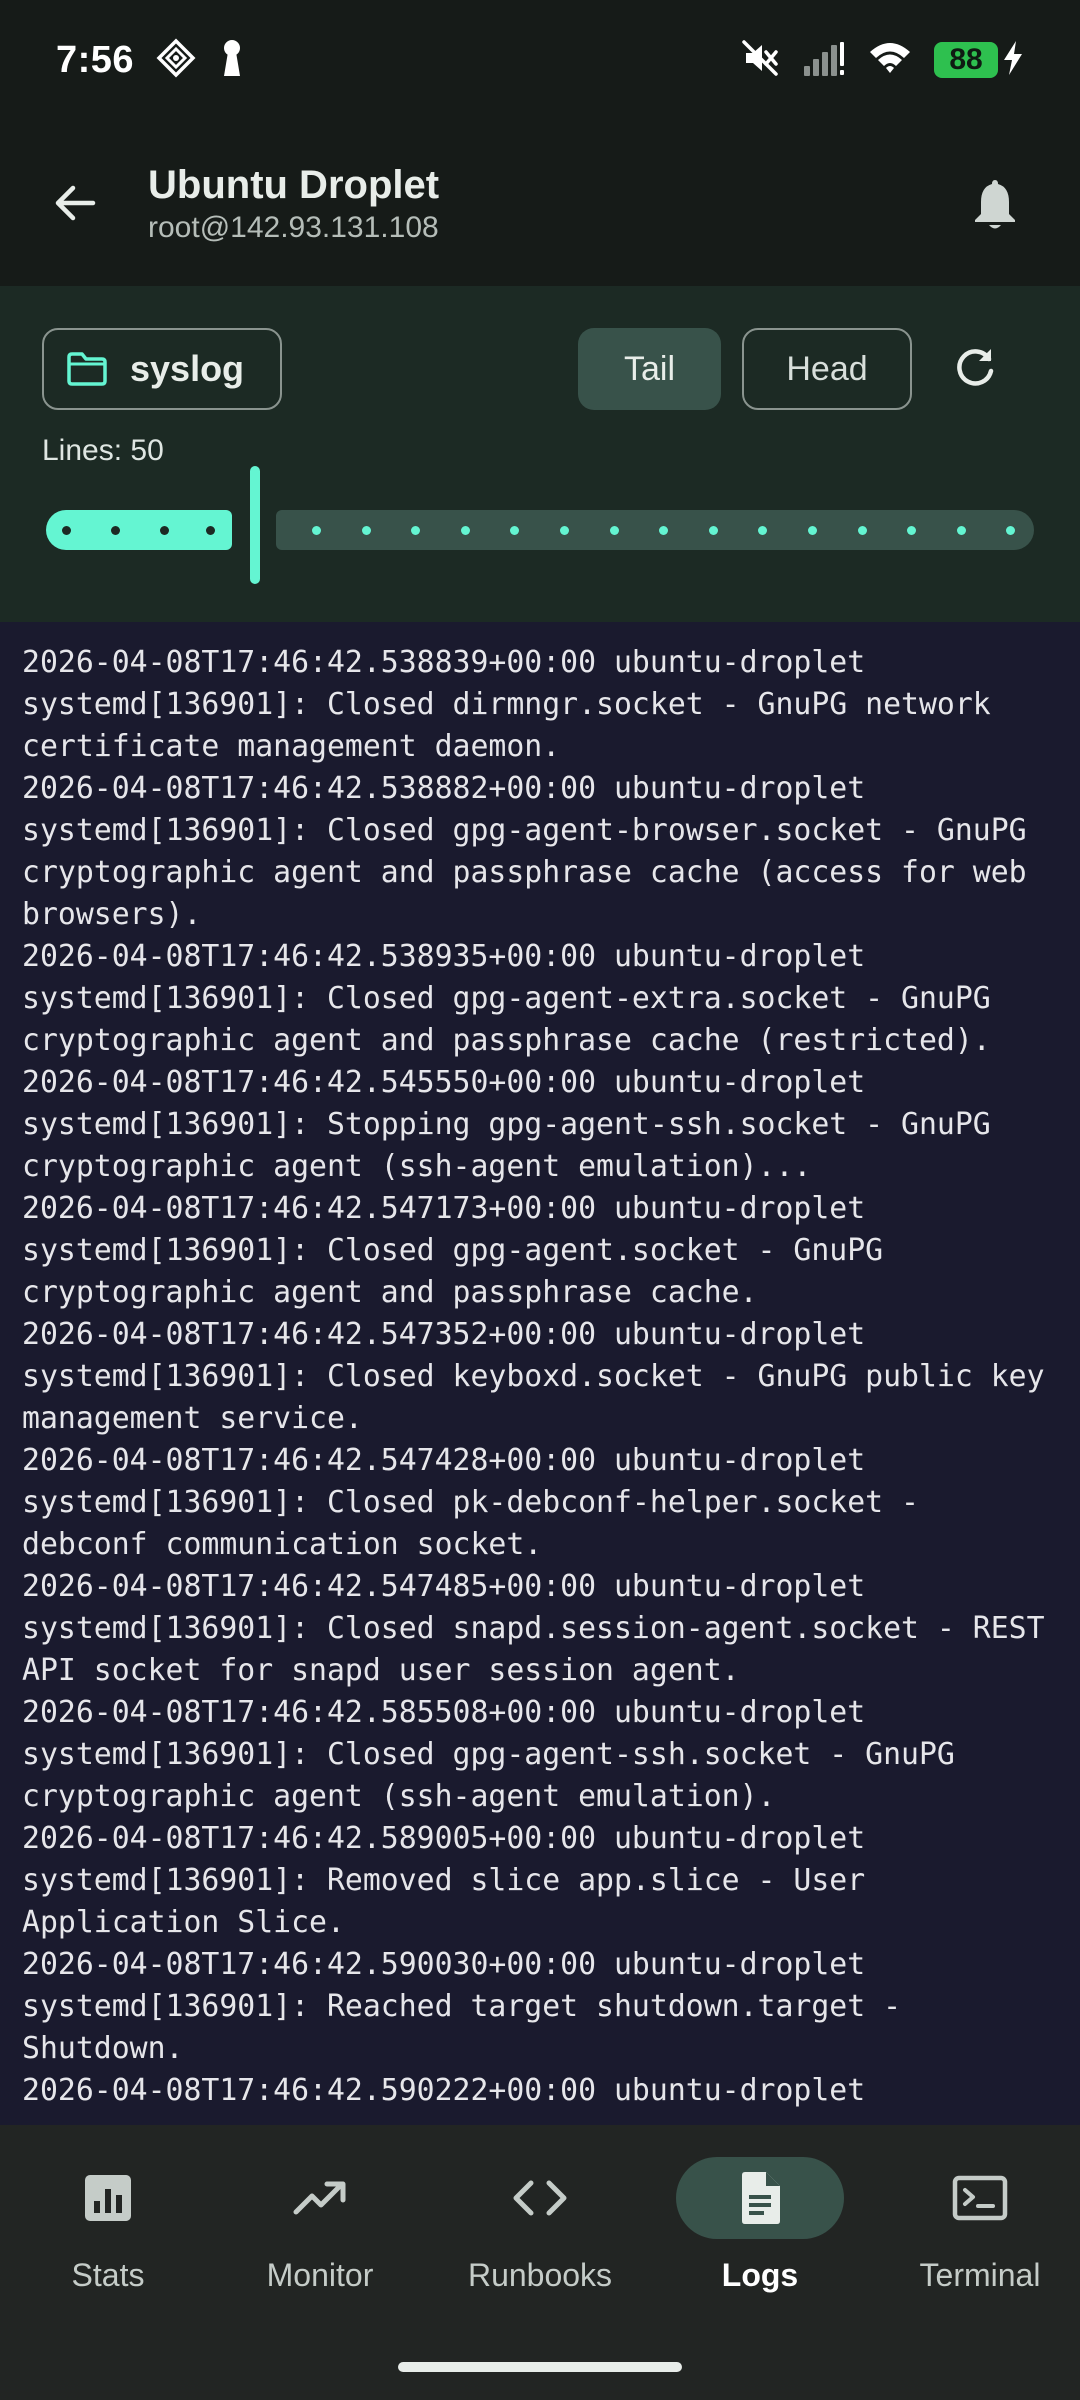 The height and width of the screenshot is (2400, 1080). Describe the element at coordinates (294, 185) in the screenshot. I see `page-title: Ubuntu Droplet` at that location.